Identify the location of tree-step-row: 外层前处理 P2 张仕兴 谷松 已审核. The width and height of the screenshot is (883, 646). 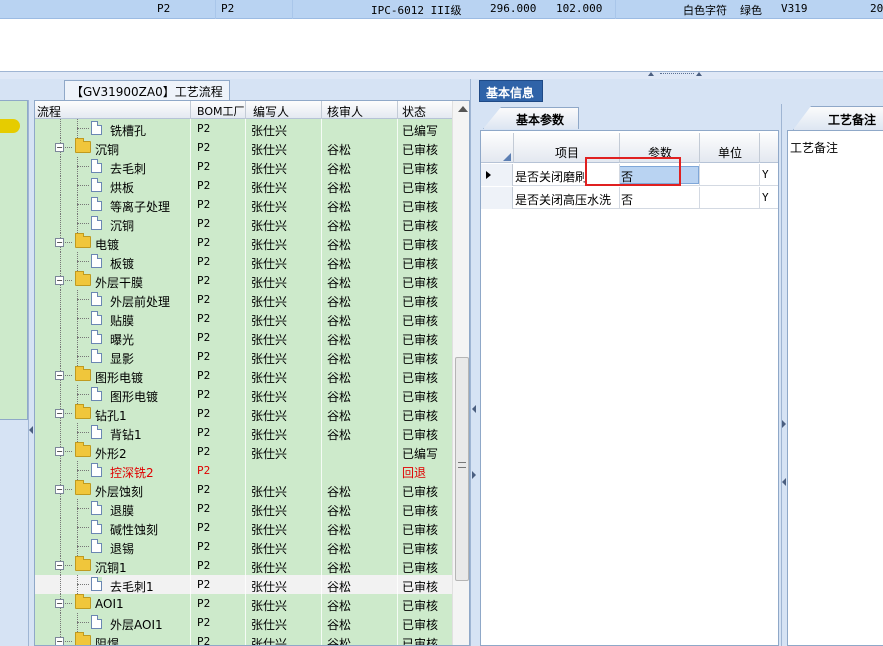
(243, 299).